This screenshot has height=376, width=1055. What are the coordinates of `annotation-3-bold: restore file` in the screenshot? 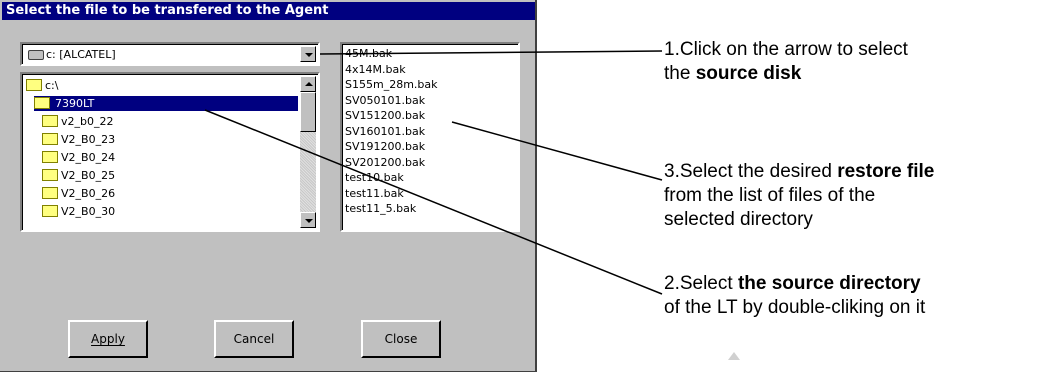 It's located at (886, 171).